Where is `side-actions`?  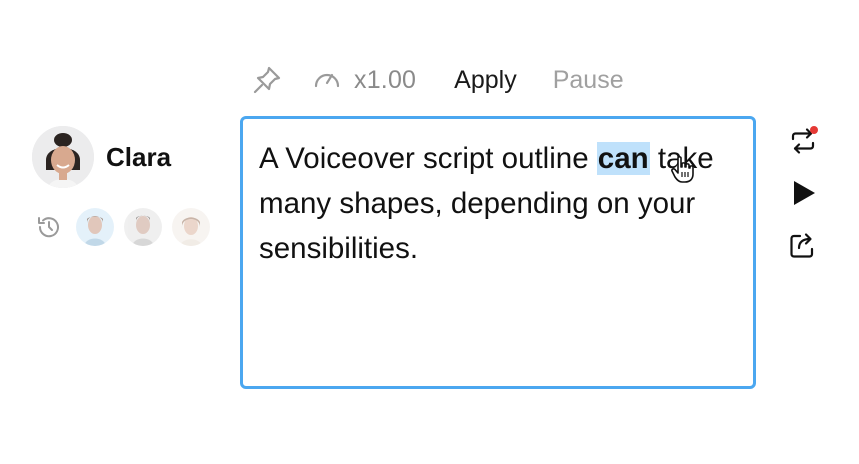 side-actions is located at coordinates (804, 202).